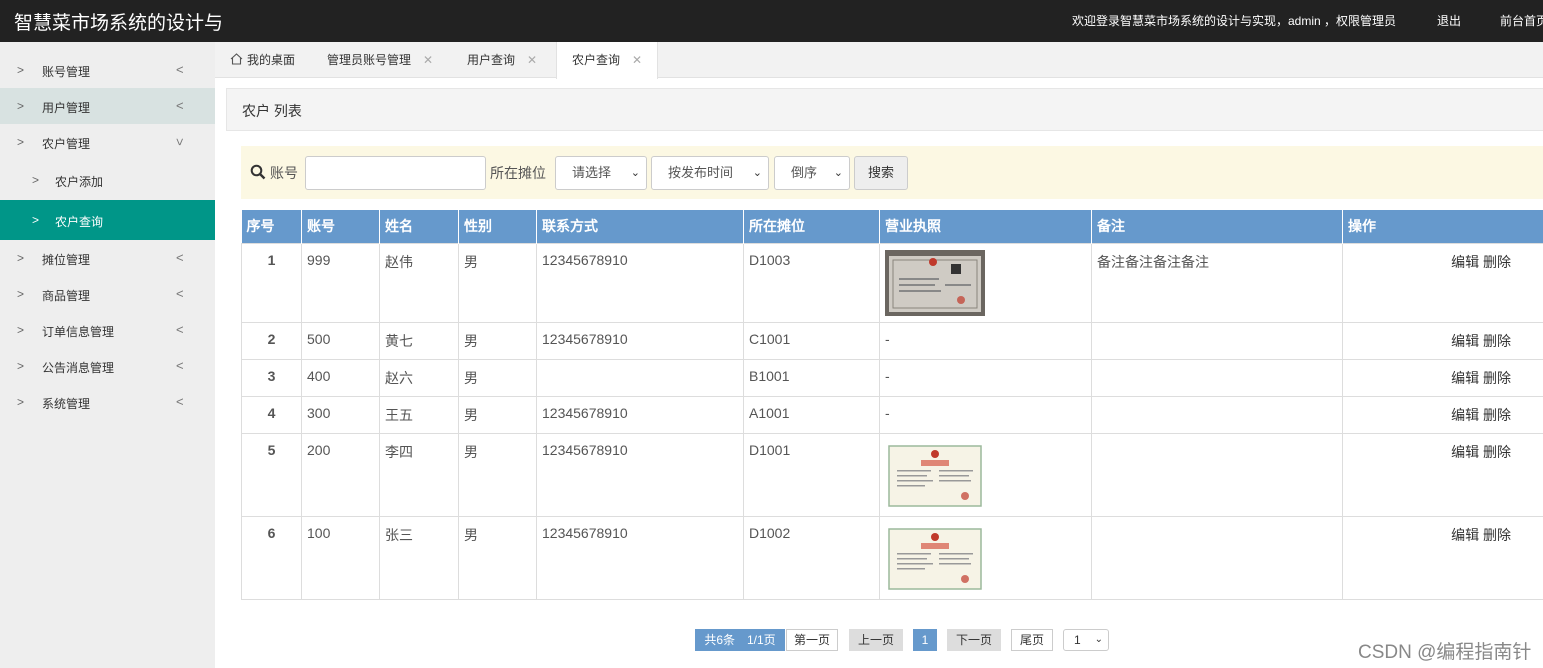 This screenshot has height=668, width=1543. Describe the element at coordinates (107, 258) in the screenshot. I see `sidebar-item-stalls: > 摊位管理 <` at that location.